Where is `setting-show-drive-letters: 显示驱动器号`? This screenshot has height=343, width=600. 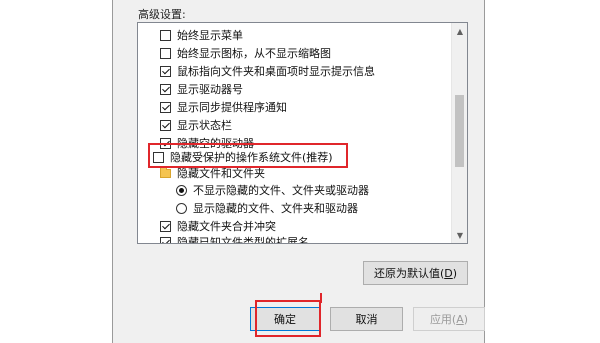
setting-show-drive-letters: 显示驱动器号 is located at coordinates (201, 89).